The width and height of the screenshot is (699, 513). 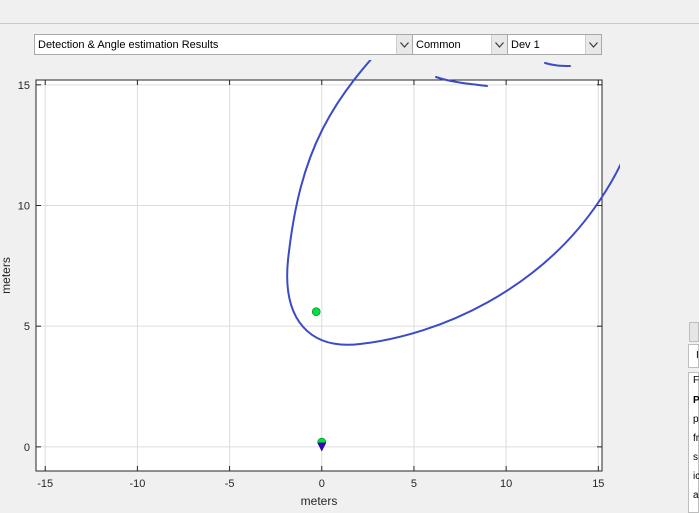 What do you see at coordinates (223, 44) in the screenshot?
I see `view-dropdown: Detection & Angle estimation Results` at bounding box center [223, 44].